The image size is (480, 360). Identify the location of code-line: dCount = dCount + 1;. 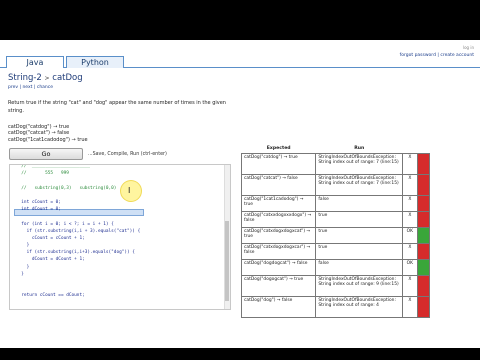
(50, 260).